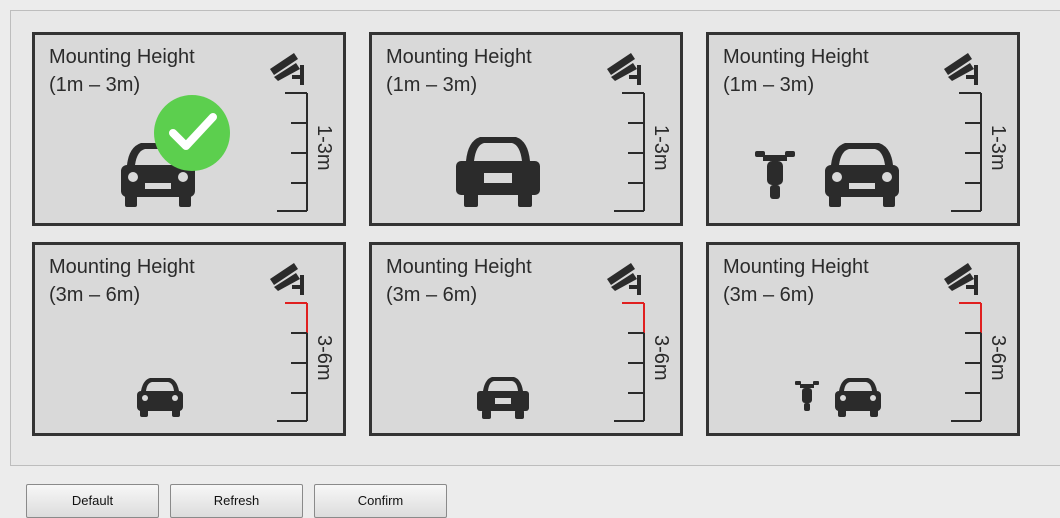 The width and height of the screenshot is (1060, 518). What do you see at coordinates (192, 133) in the screenshot?
I see `selected-check-icon` at bounding box center [192, 133].